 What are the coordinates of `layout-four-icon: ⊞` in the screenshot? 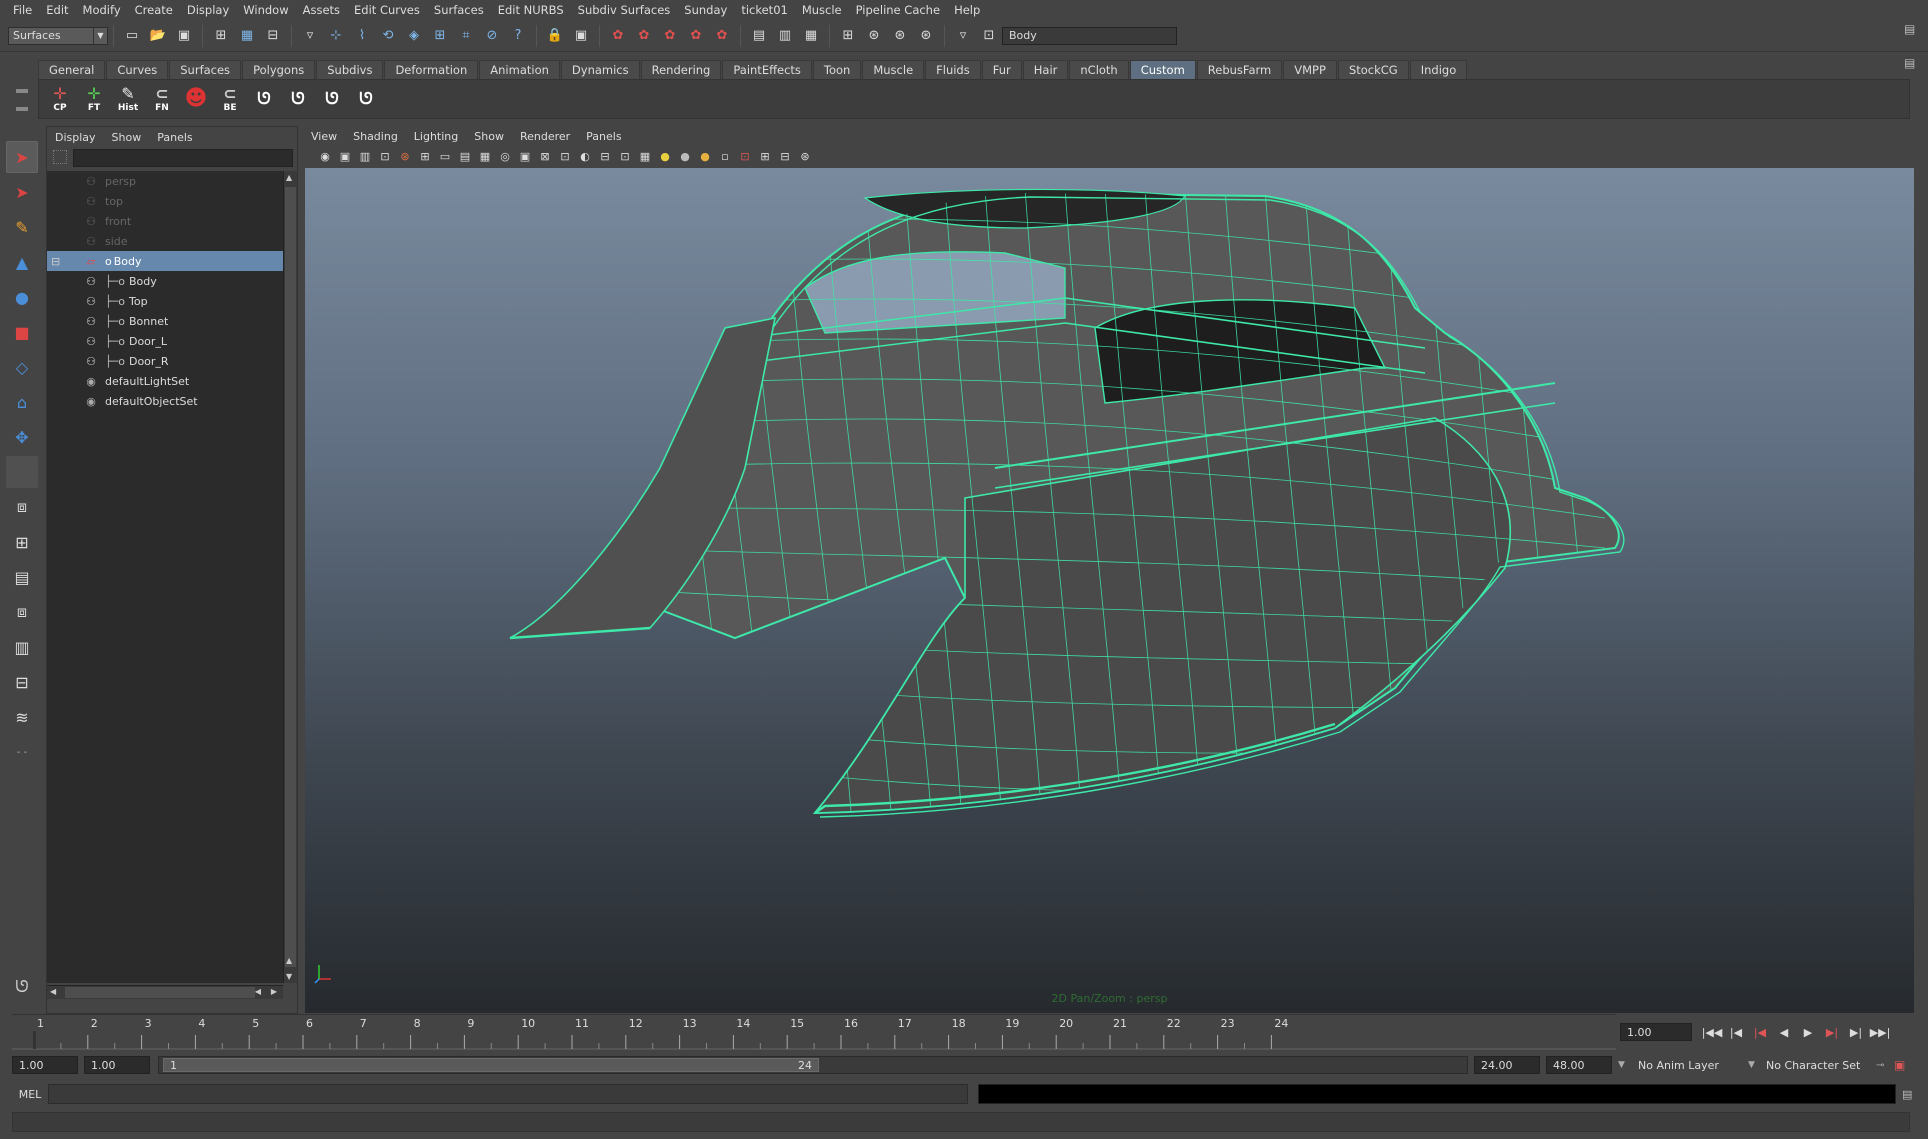 It's located at (22, 542).